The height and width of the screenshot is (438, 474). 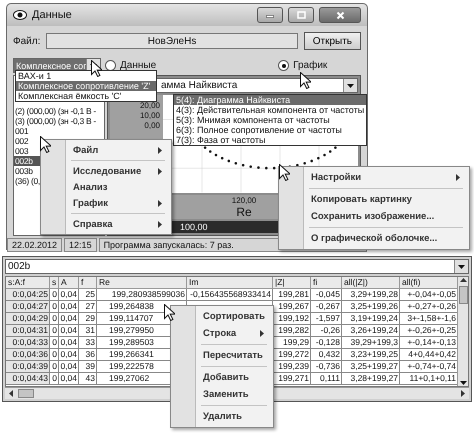 What do you see at coordinates (88, 367) in the screenshot?
I see `table-cell: 39` at bounding box center [88, 367].